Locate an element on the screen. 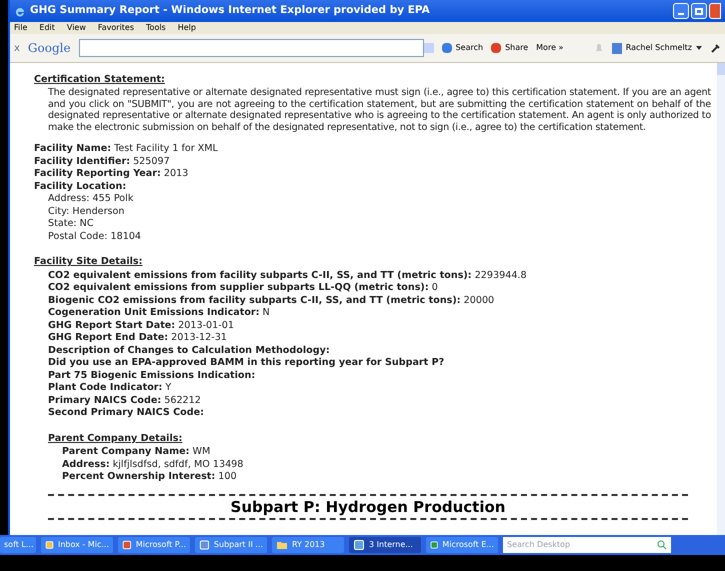 The image size is (725, 571). wrench-icon is located at coordinates (715, 48).